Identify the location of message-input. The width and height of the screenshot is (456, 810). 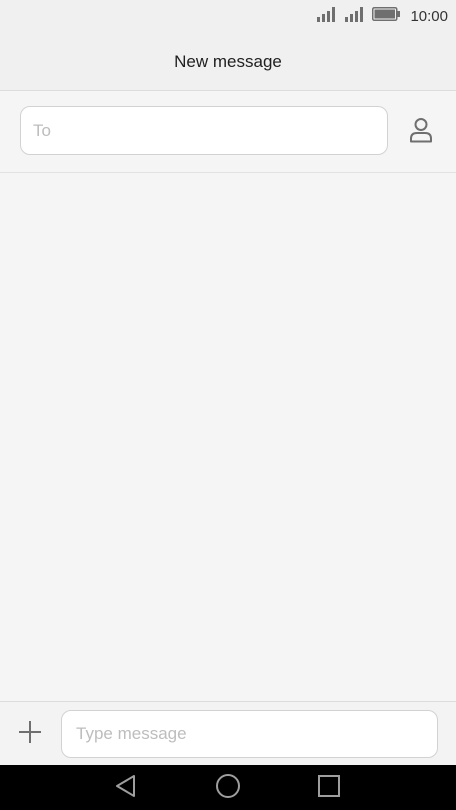
(251, 734).